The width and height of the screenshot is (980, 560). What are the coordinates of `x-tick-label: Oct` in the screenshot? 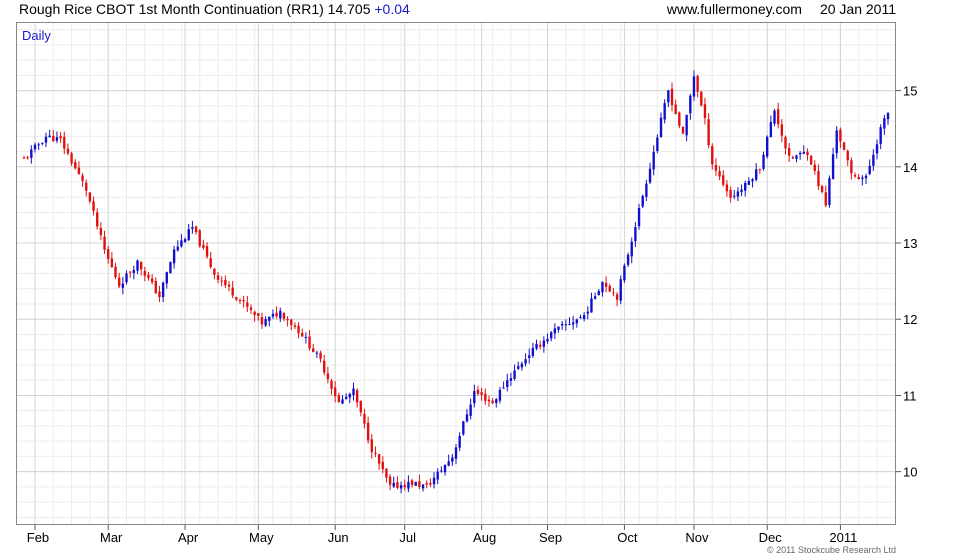 It's located at (627, 537).